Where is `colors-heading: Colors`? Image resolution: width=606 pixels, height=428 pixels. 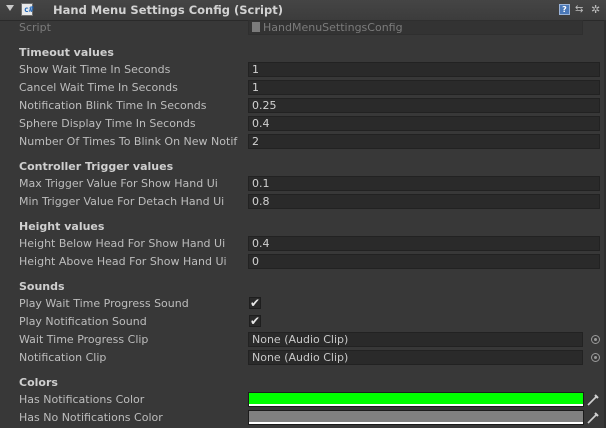
colors-heading: Colors is located at coordinates (38, 382).